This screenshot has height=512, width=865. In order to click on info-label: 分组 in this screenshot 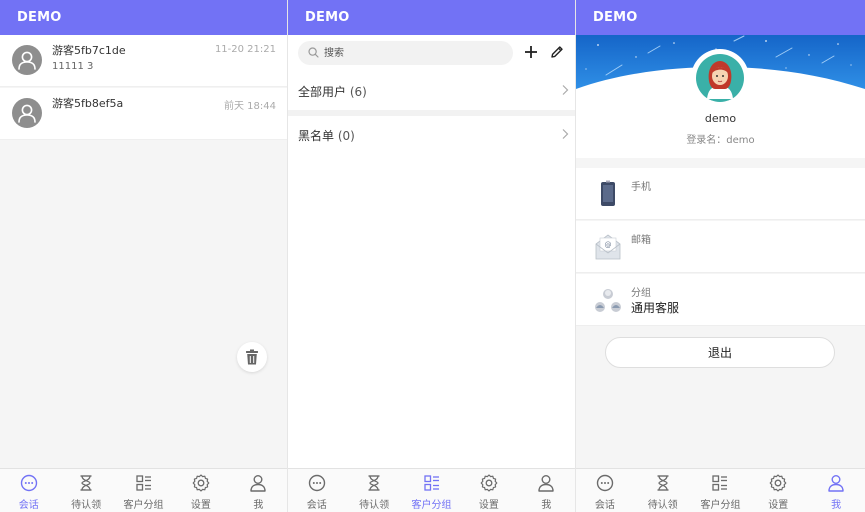, I will do `click(641, 293)`.